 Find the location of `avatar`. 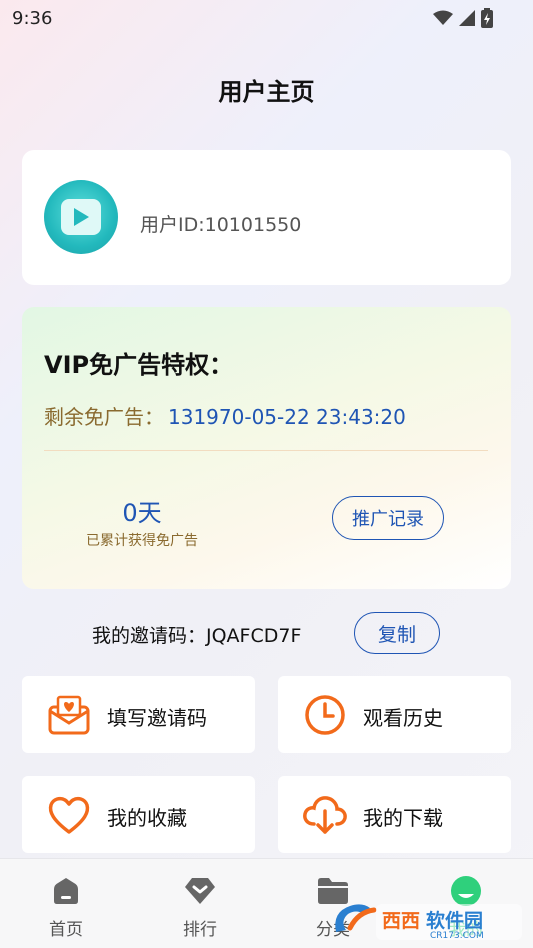

avatar is located at coordinates (81, 217).